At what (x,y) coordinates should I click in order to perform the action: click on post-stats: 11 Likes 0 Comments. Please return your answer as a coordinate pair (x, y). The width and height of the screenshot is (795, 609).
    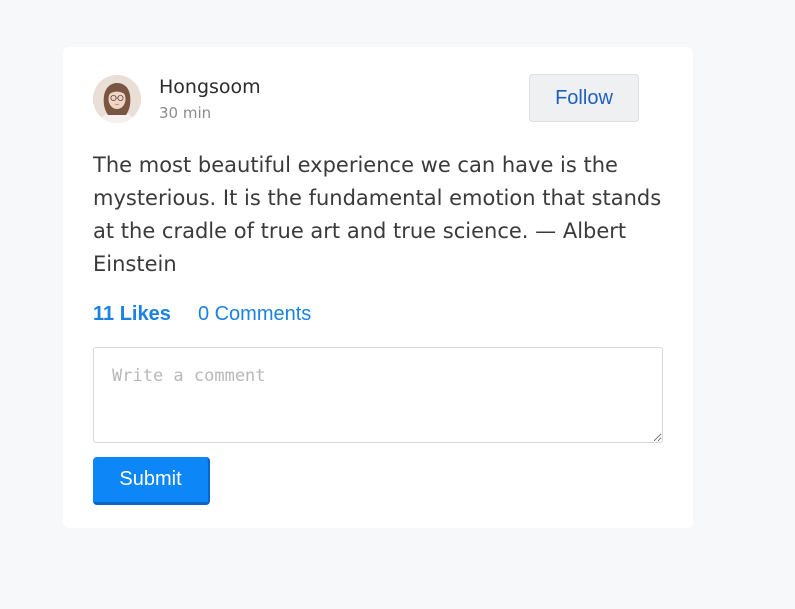
    Looking at the image, I should click on (202, 316).